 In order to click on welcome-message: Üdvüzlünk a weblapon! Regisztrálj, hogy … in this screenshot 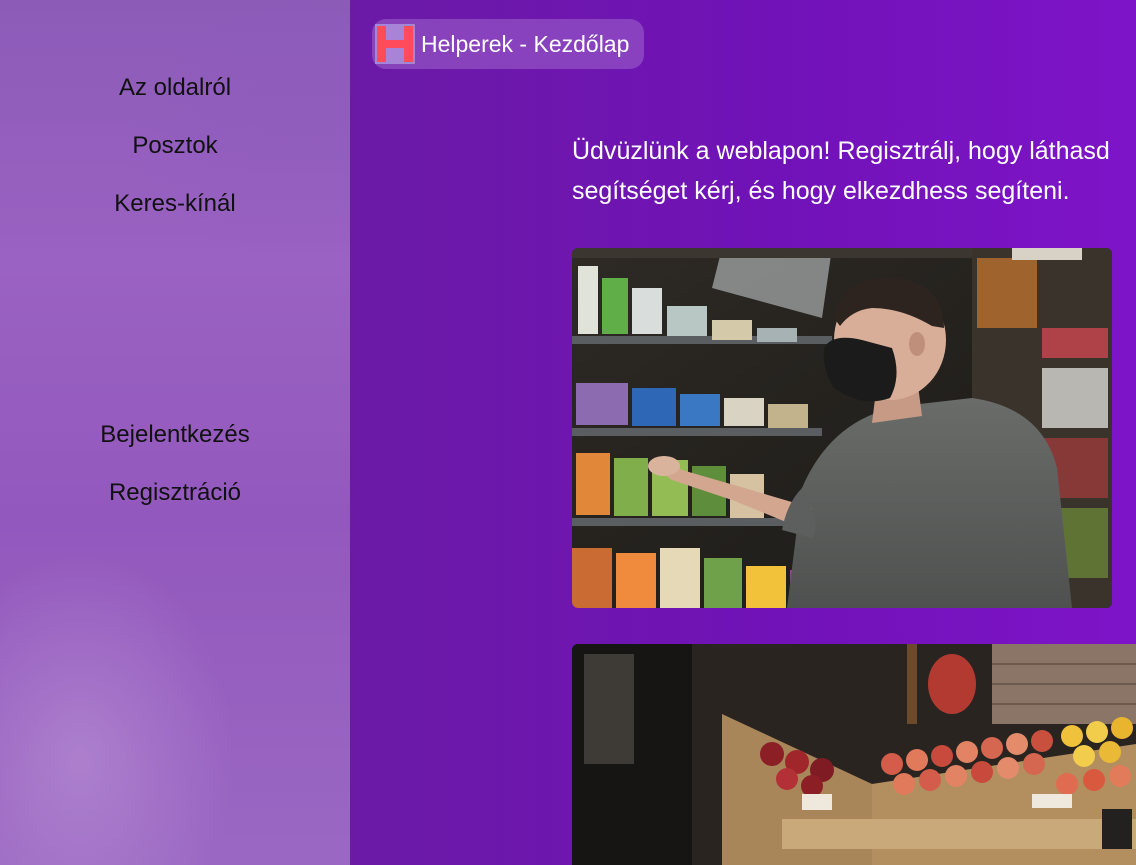, I will do `click(854, 171)`.